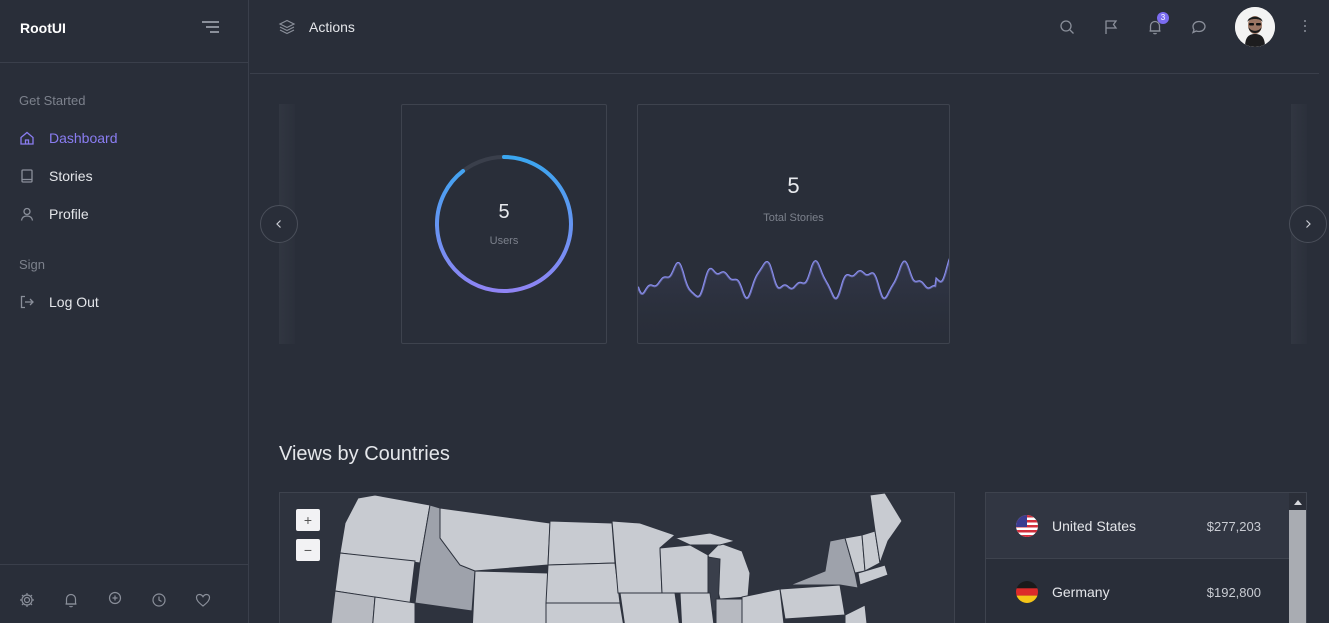 This screenshot has height=623, width=1329. I want to click on carousel-prev-button, so click(279, 224).